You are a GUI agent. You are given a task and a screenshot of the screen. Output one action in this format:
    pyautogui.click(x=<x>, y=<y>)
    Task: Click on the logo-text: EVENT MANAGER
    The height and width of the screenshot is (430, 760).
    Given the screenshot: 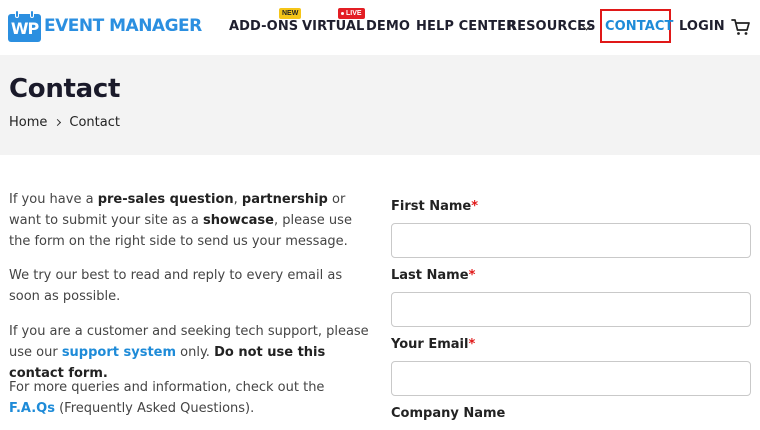 What is the action you would take?
    pyautogui.click(x=123, y=26)
    